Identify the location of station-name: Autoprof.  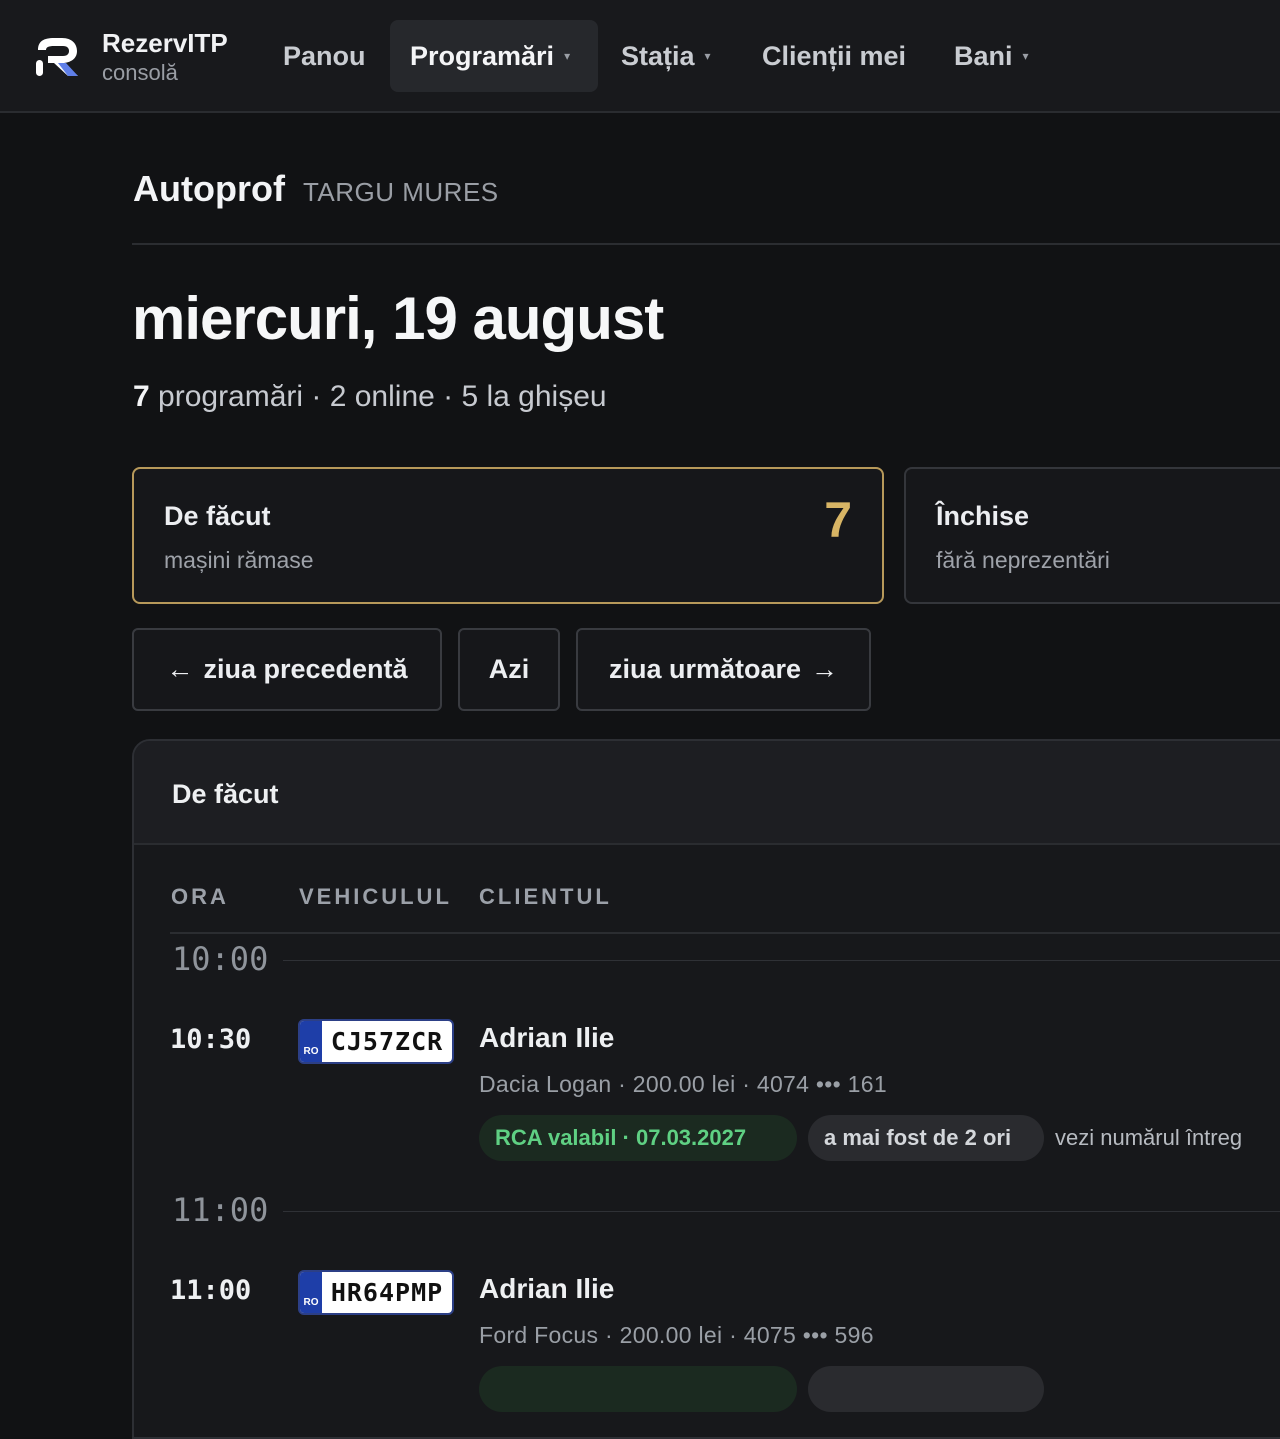
(209, 188).